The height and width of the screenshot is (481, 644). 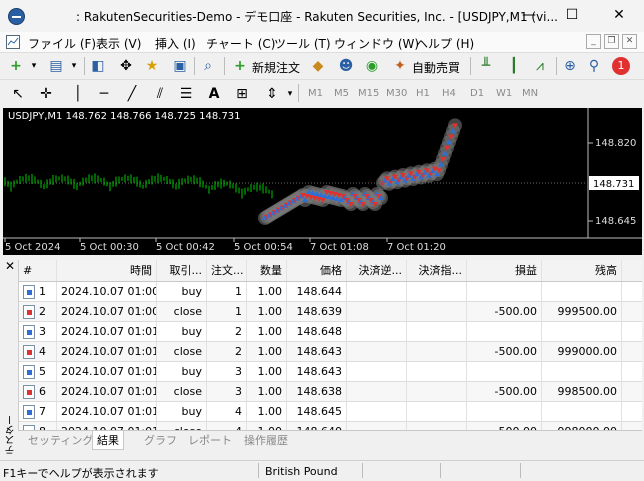 I want to click on auto-trading-icon: ✦, so click(x=400, y=66).